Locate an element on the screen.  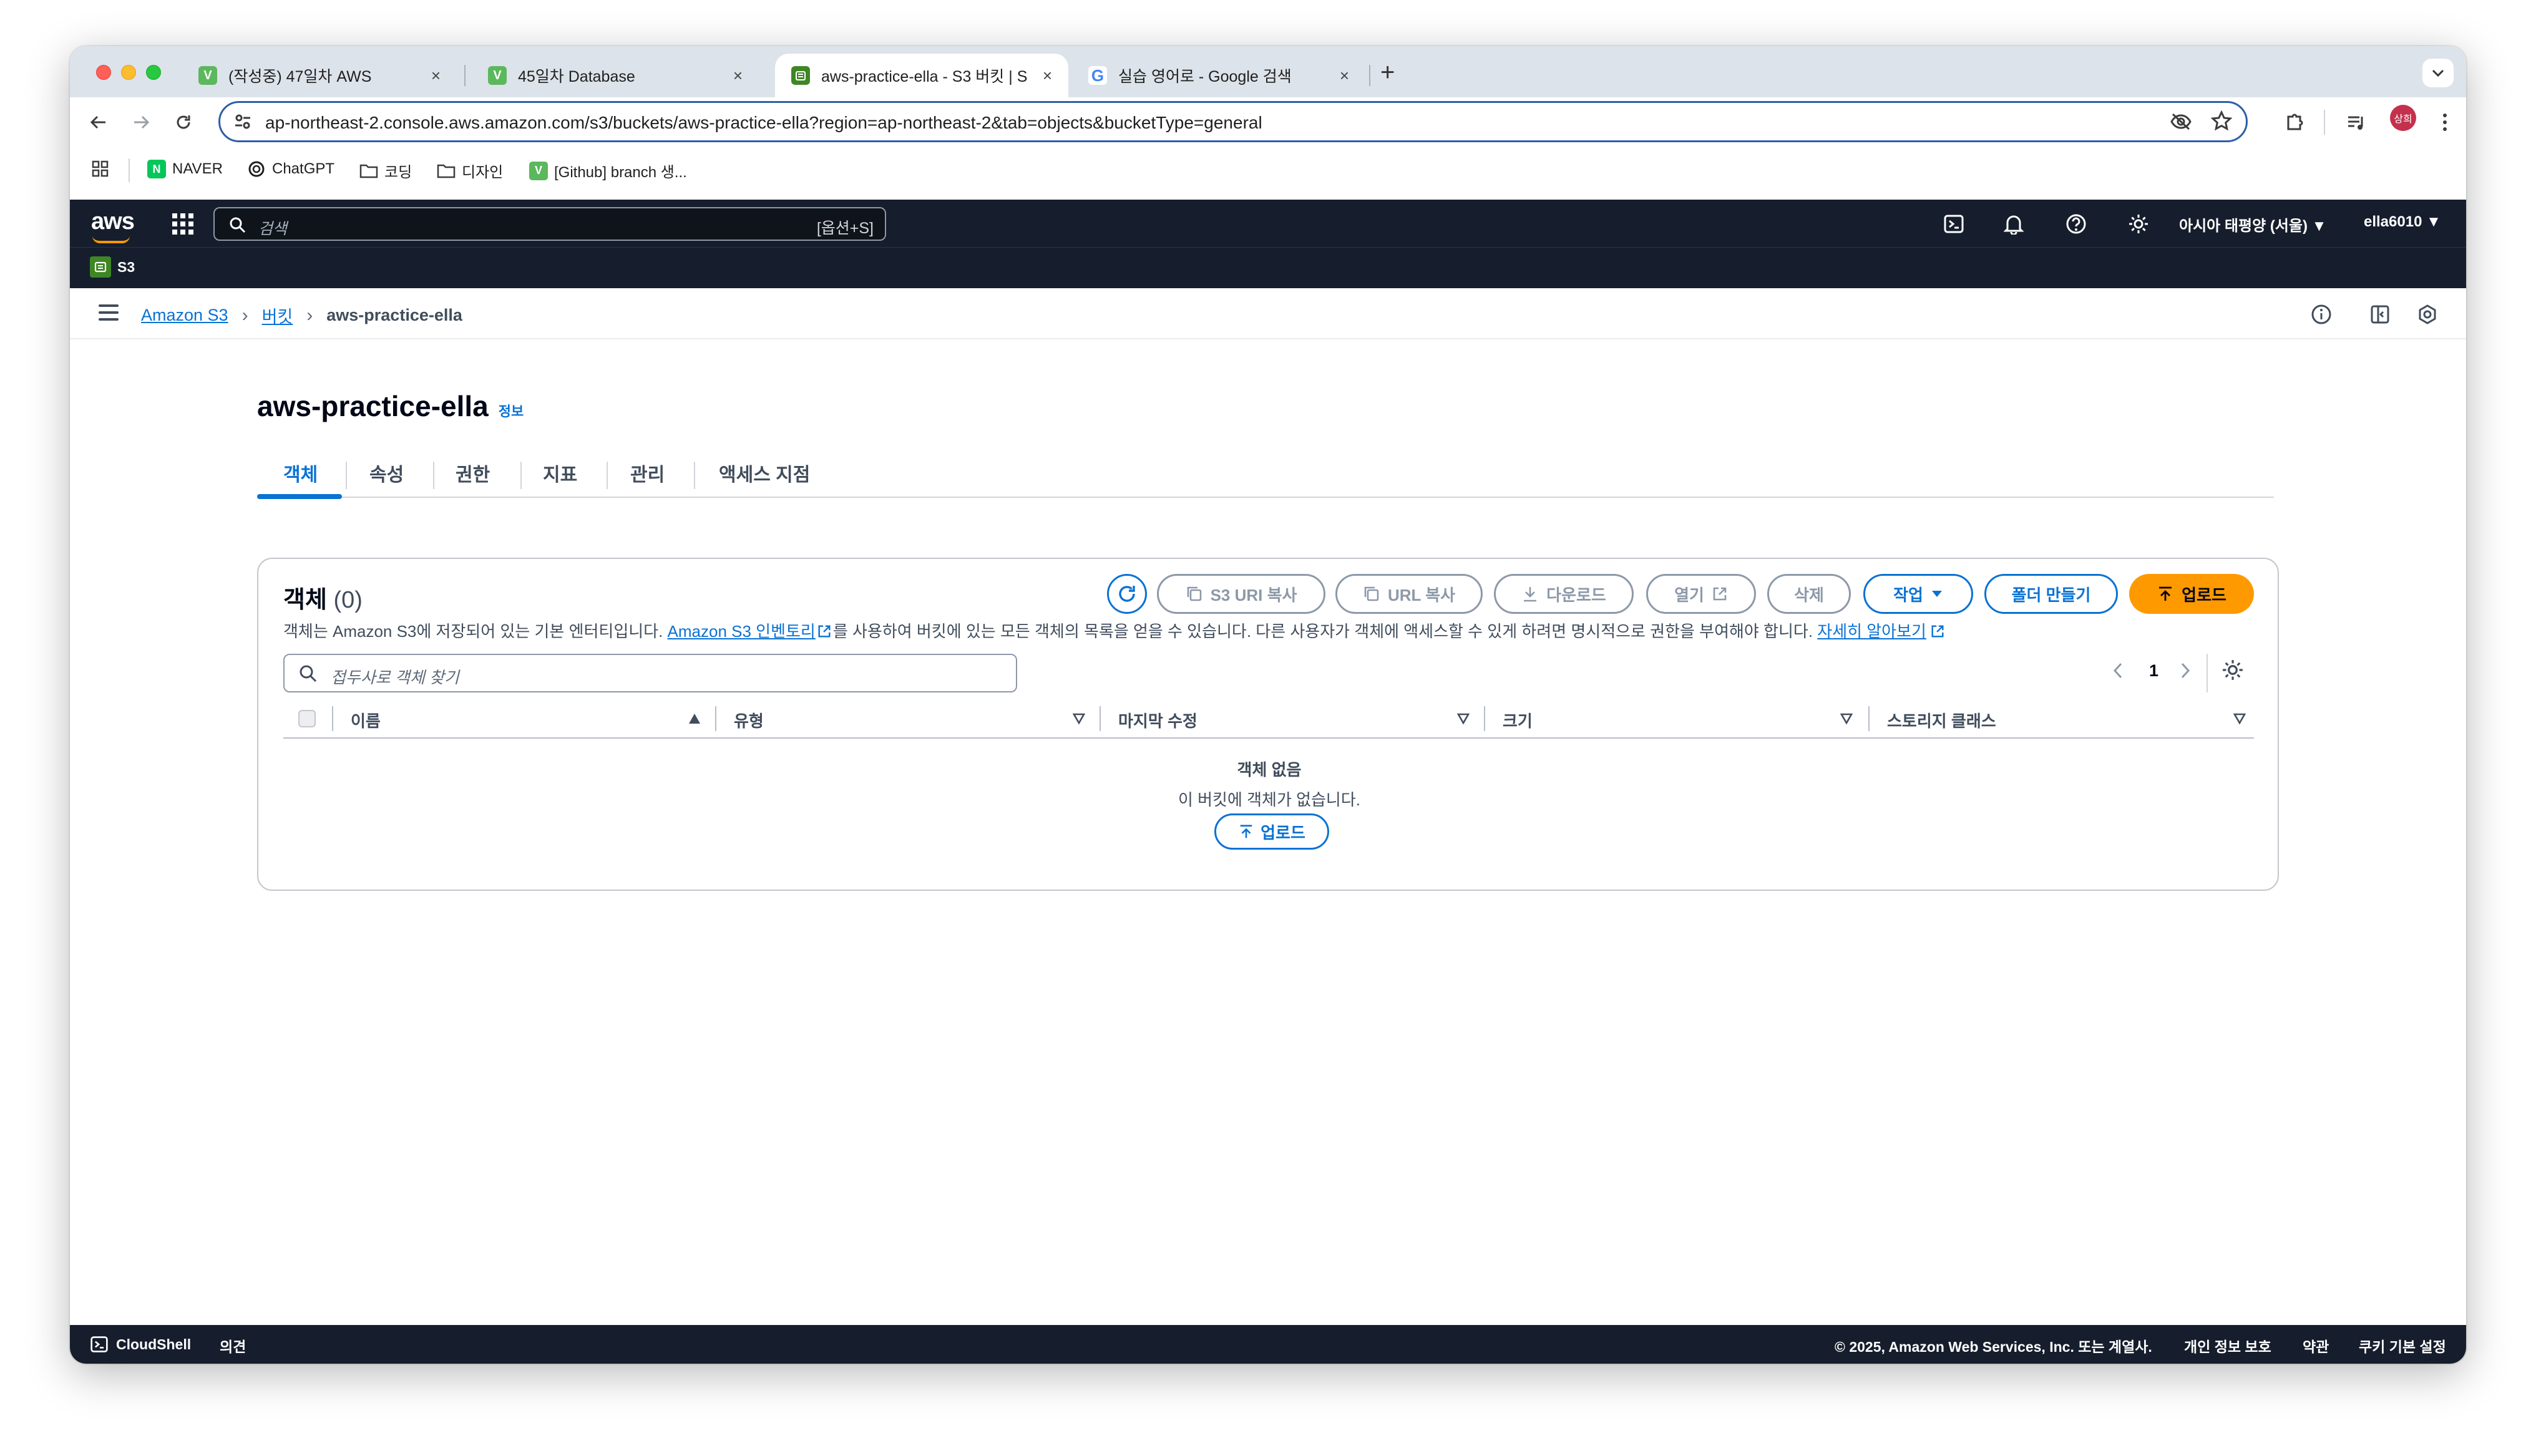
pager-divider is located at coordinates (2207, 673).